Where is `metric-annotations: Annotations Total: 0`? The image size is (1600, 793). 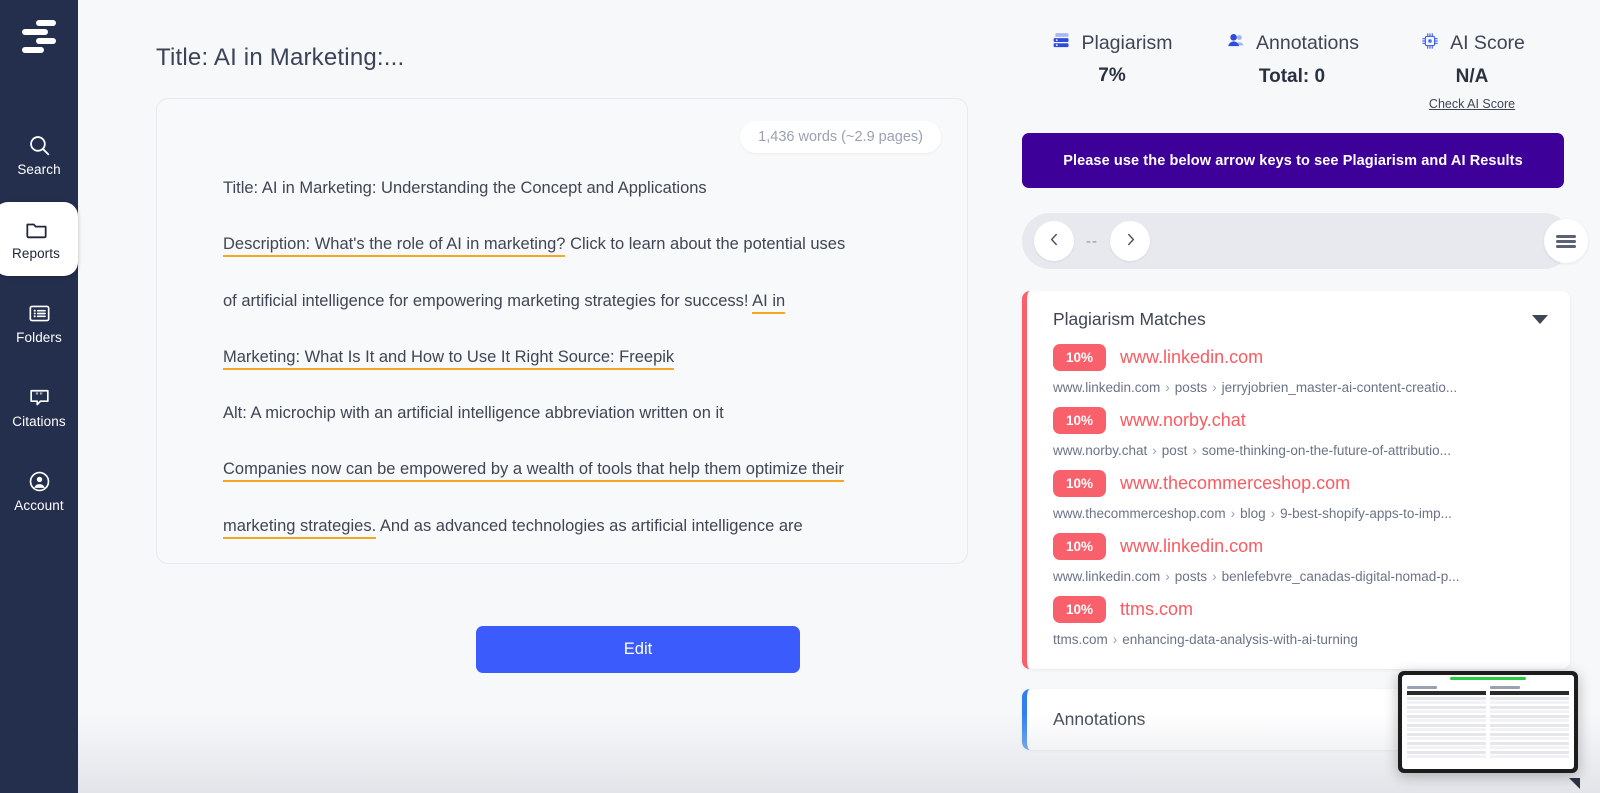 metric-annotations: Annotations Total: 0 is located at coordinates (1292, 70).